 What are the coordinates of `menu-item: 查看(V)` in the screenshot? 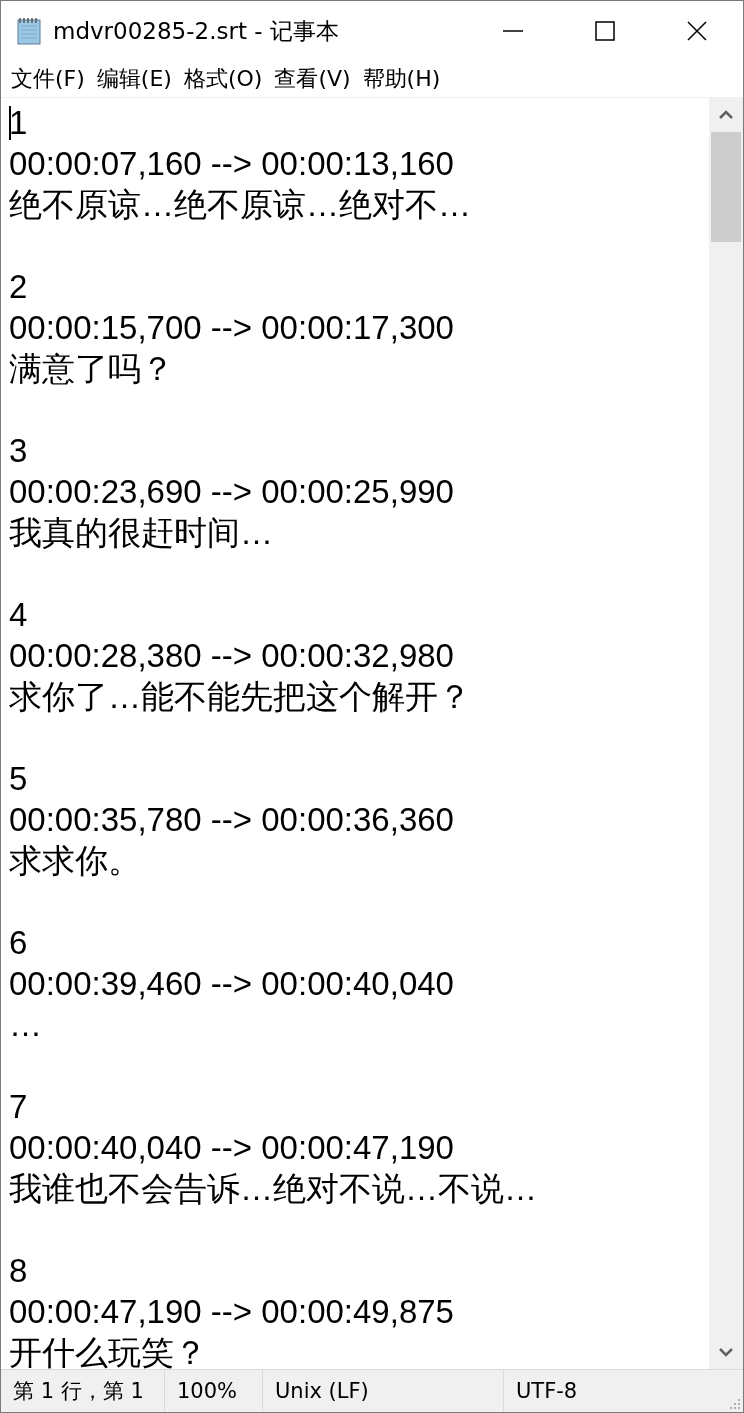 It's located at (312, 79).